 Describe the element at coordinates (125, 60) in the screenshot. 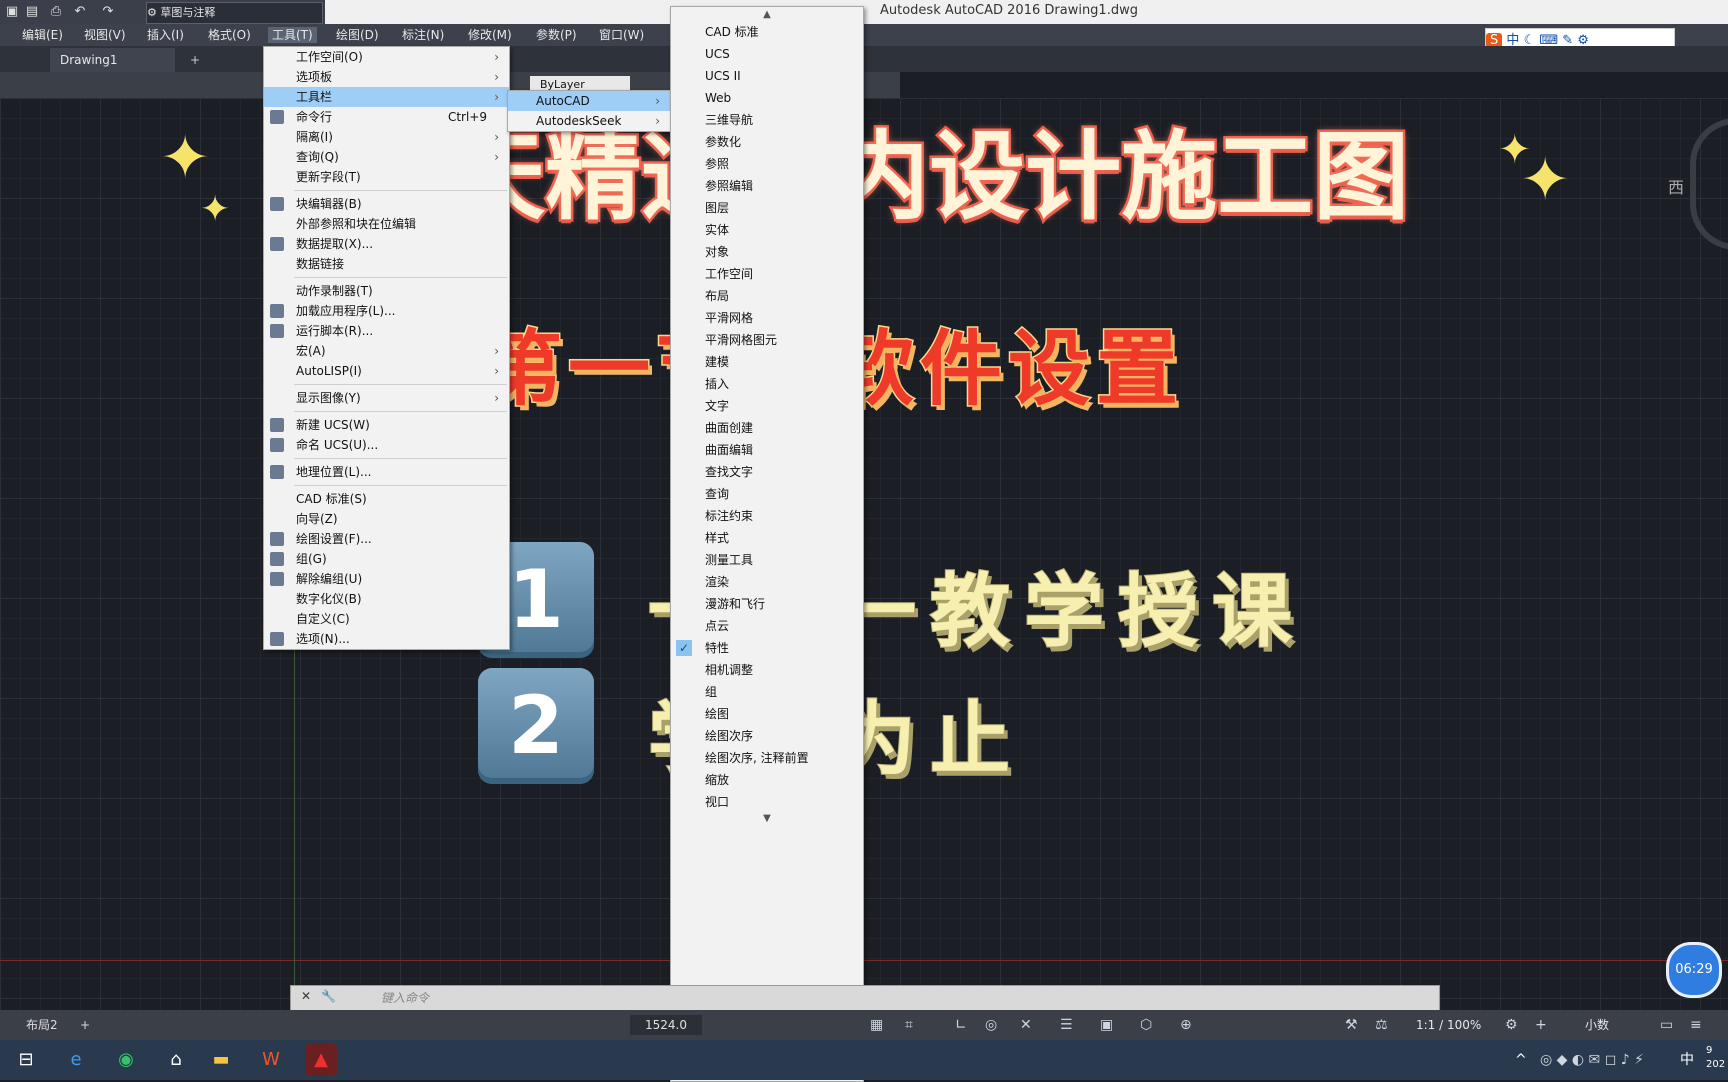

I see `doc-tab: Drawing1 +` at that location.